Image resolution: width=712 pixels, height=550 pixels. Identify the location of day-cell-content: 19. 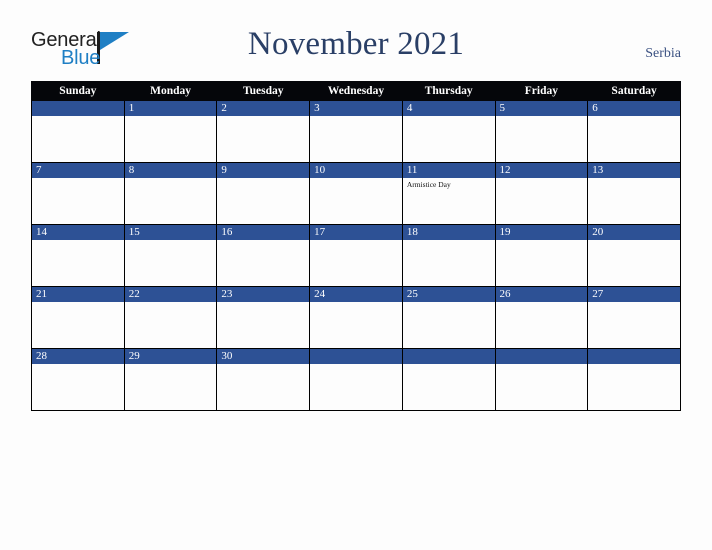
(541, 255).